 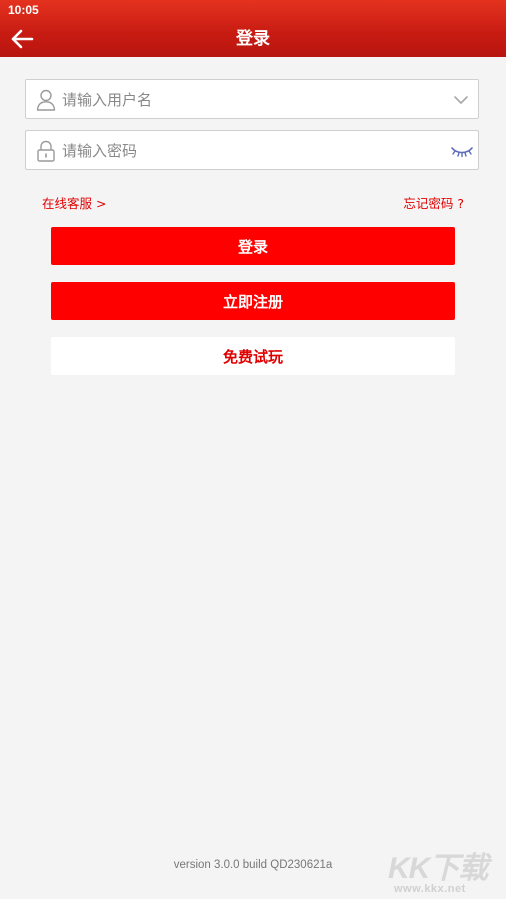 I want to click on lock-icon, so click(x=46, y=151).